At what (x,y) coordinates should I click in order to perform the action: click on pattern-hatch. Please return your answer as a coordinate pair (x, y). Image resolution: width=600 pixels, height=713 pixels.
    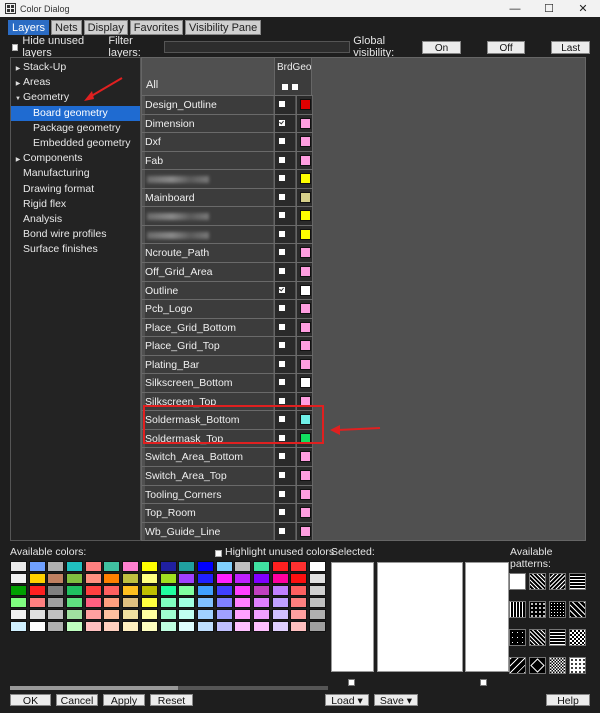
    Looking at the image, I should click on (577, 609).